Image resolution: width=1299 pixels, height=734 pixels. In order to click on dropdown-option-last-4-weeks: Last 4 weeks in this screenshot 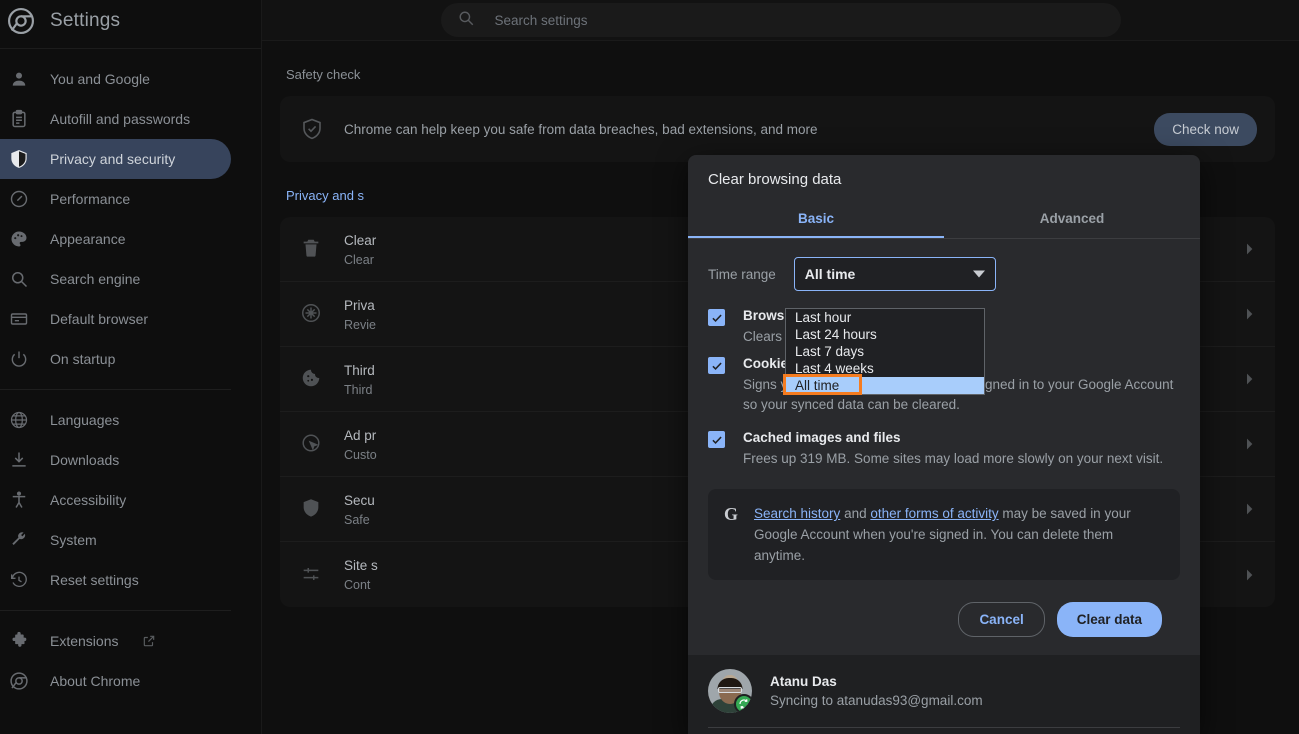, I will do `click(885, 368)`.